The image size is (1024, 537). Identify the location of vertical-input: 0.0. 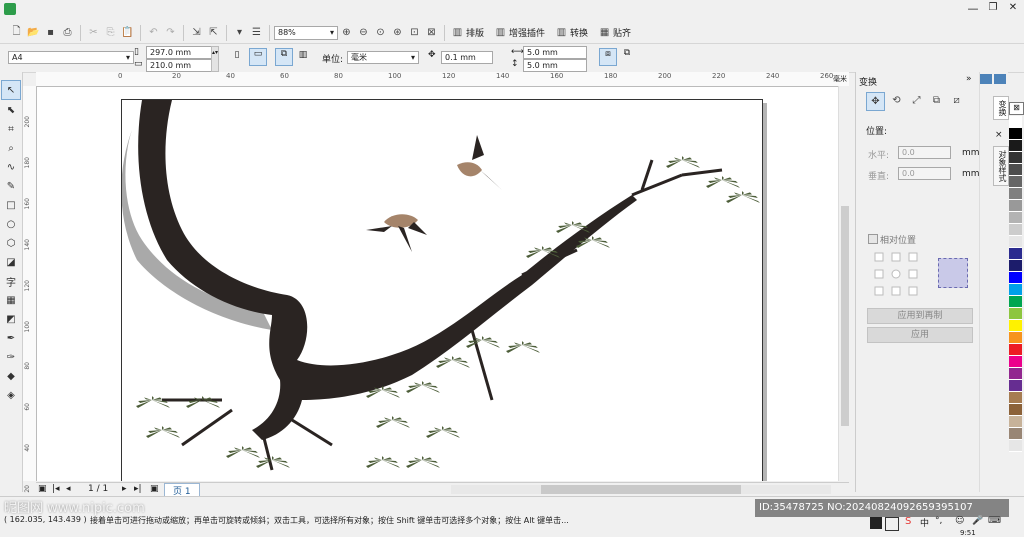
(924, 173).